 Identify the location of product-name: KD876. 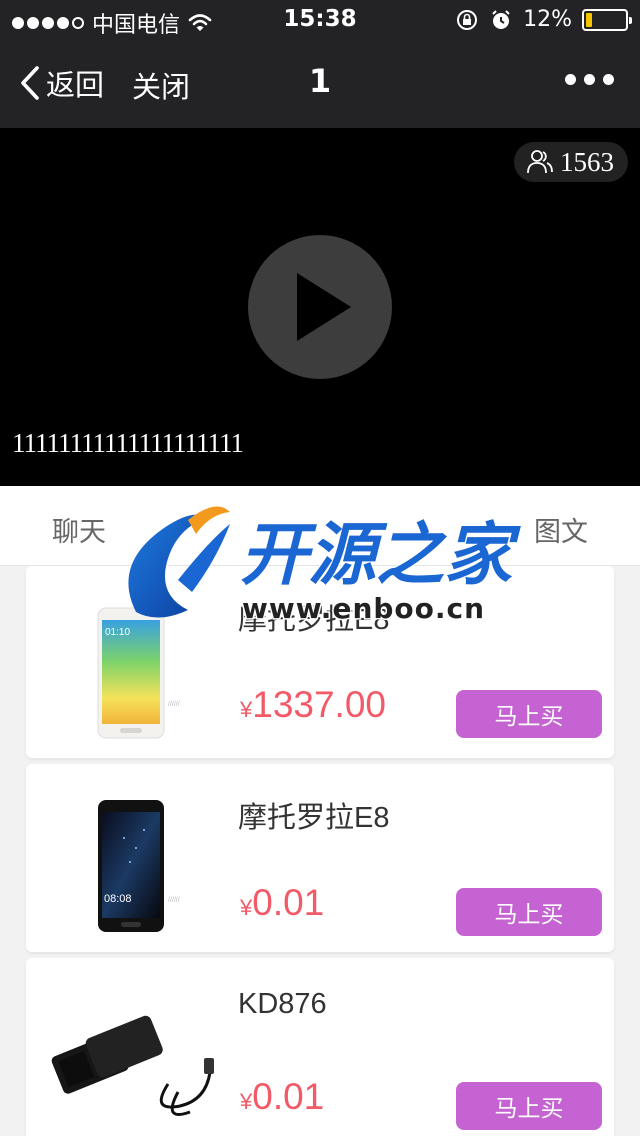
(282, 1004).